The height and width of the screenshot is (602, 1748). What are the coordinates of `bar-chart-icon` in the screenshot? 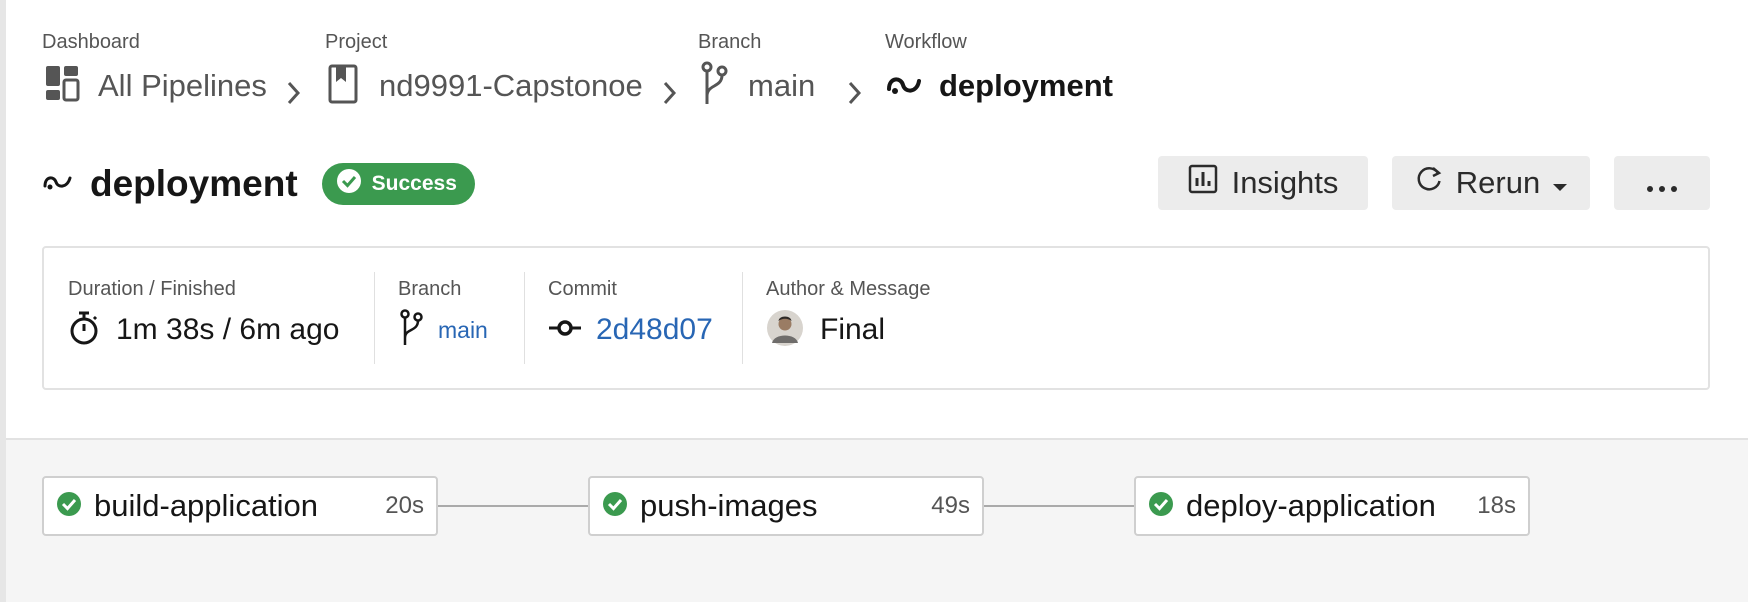 It's located at (1203, 183).